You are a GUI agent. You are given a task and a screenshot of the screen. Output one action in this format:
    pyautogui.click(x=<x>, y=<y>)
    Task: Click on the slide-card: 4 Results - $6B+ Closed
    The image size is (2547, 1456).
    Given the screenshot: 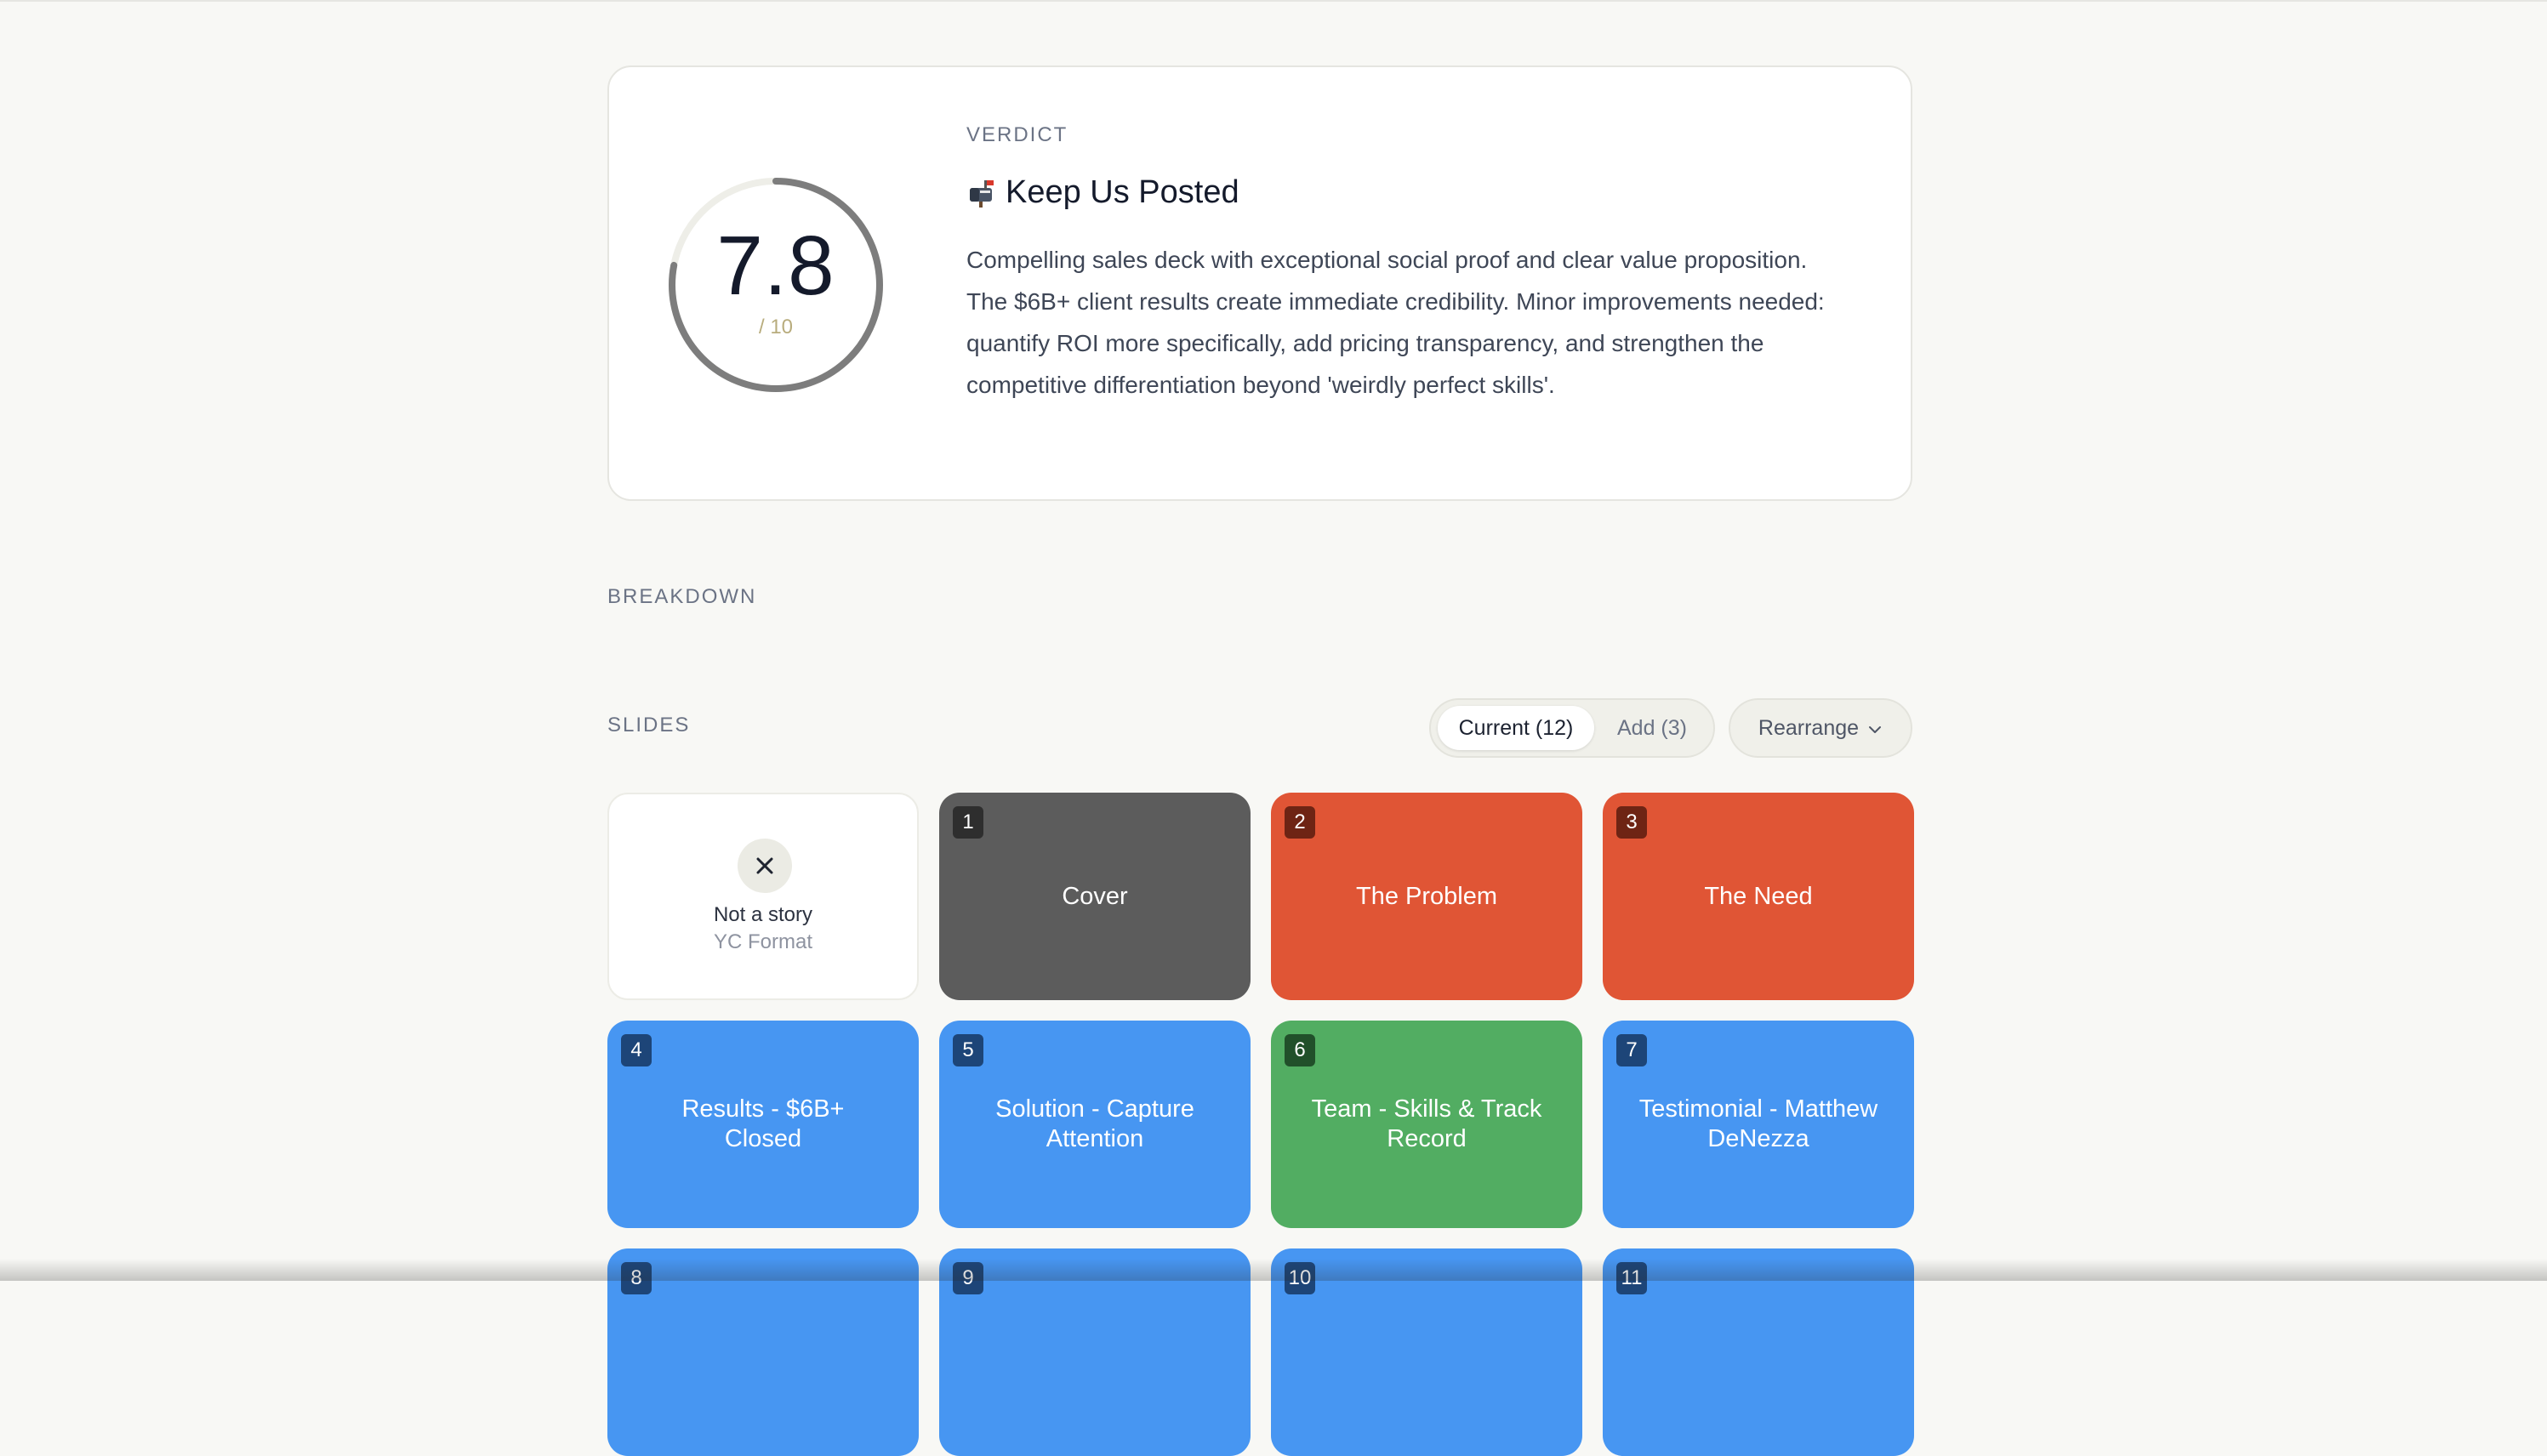 What is the action you would take?
    pyautogui.click(x=763, y=1124)
    